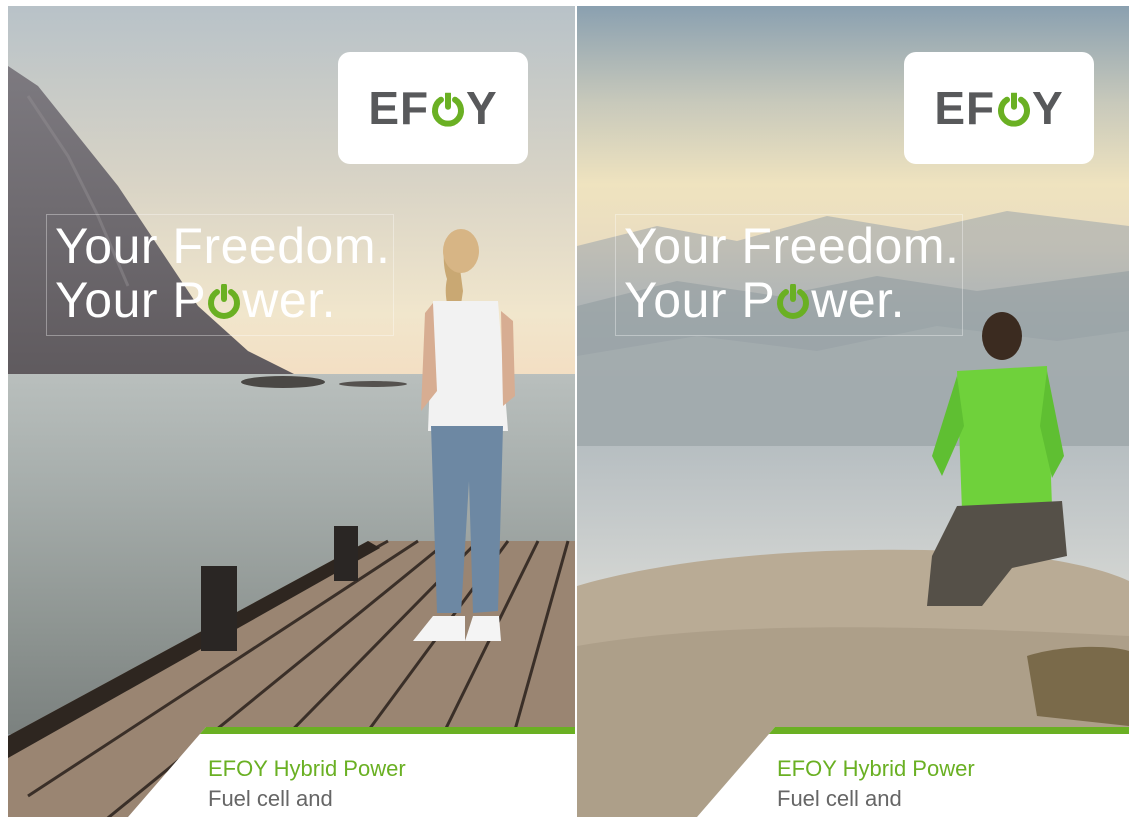 The width and height of the screenshot is (1129, 817). I want to click on man-figure, so click(997, 459).